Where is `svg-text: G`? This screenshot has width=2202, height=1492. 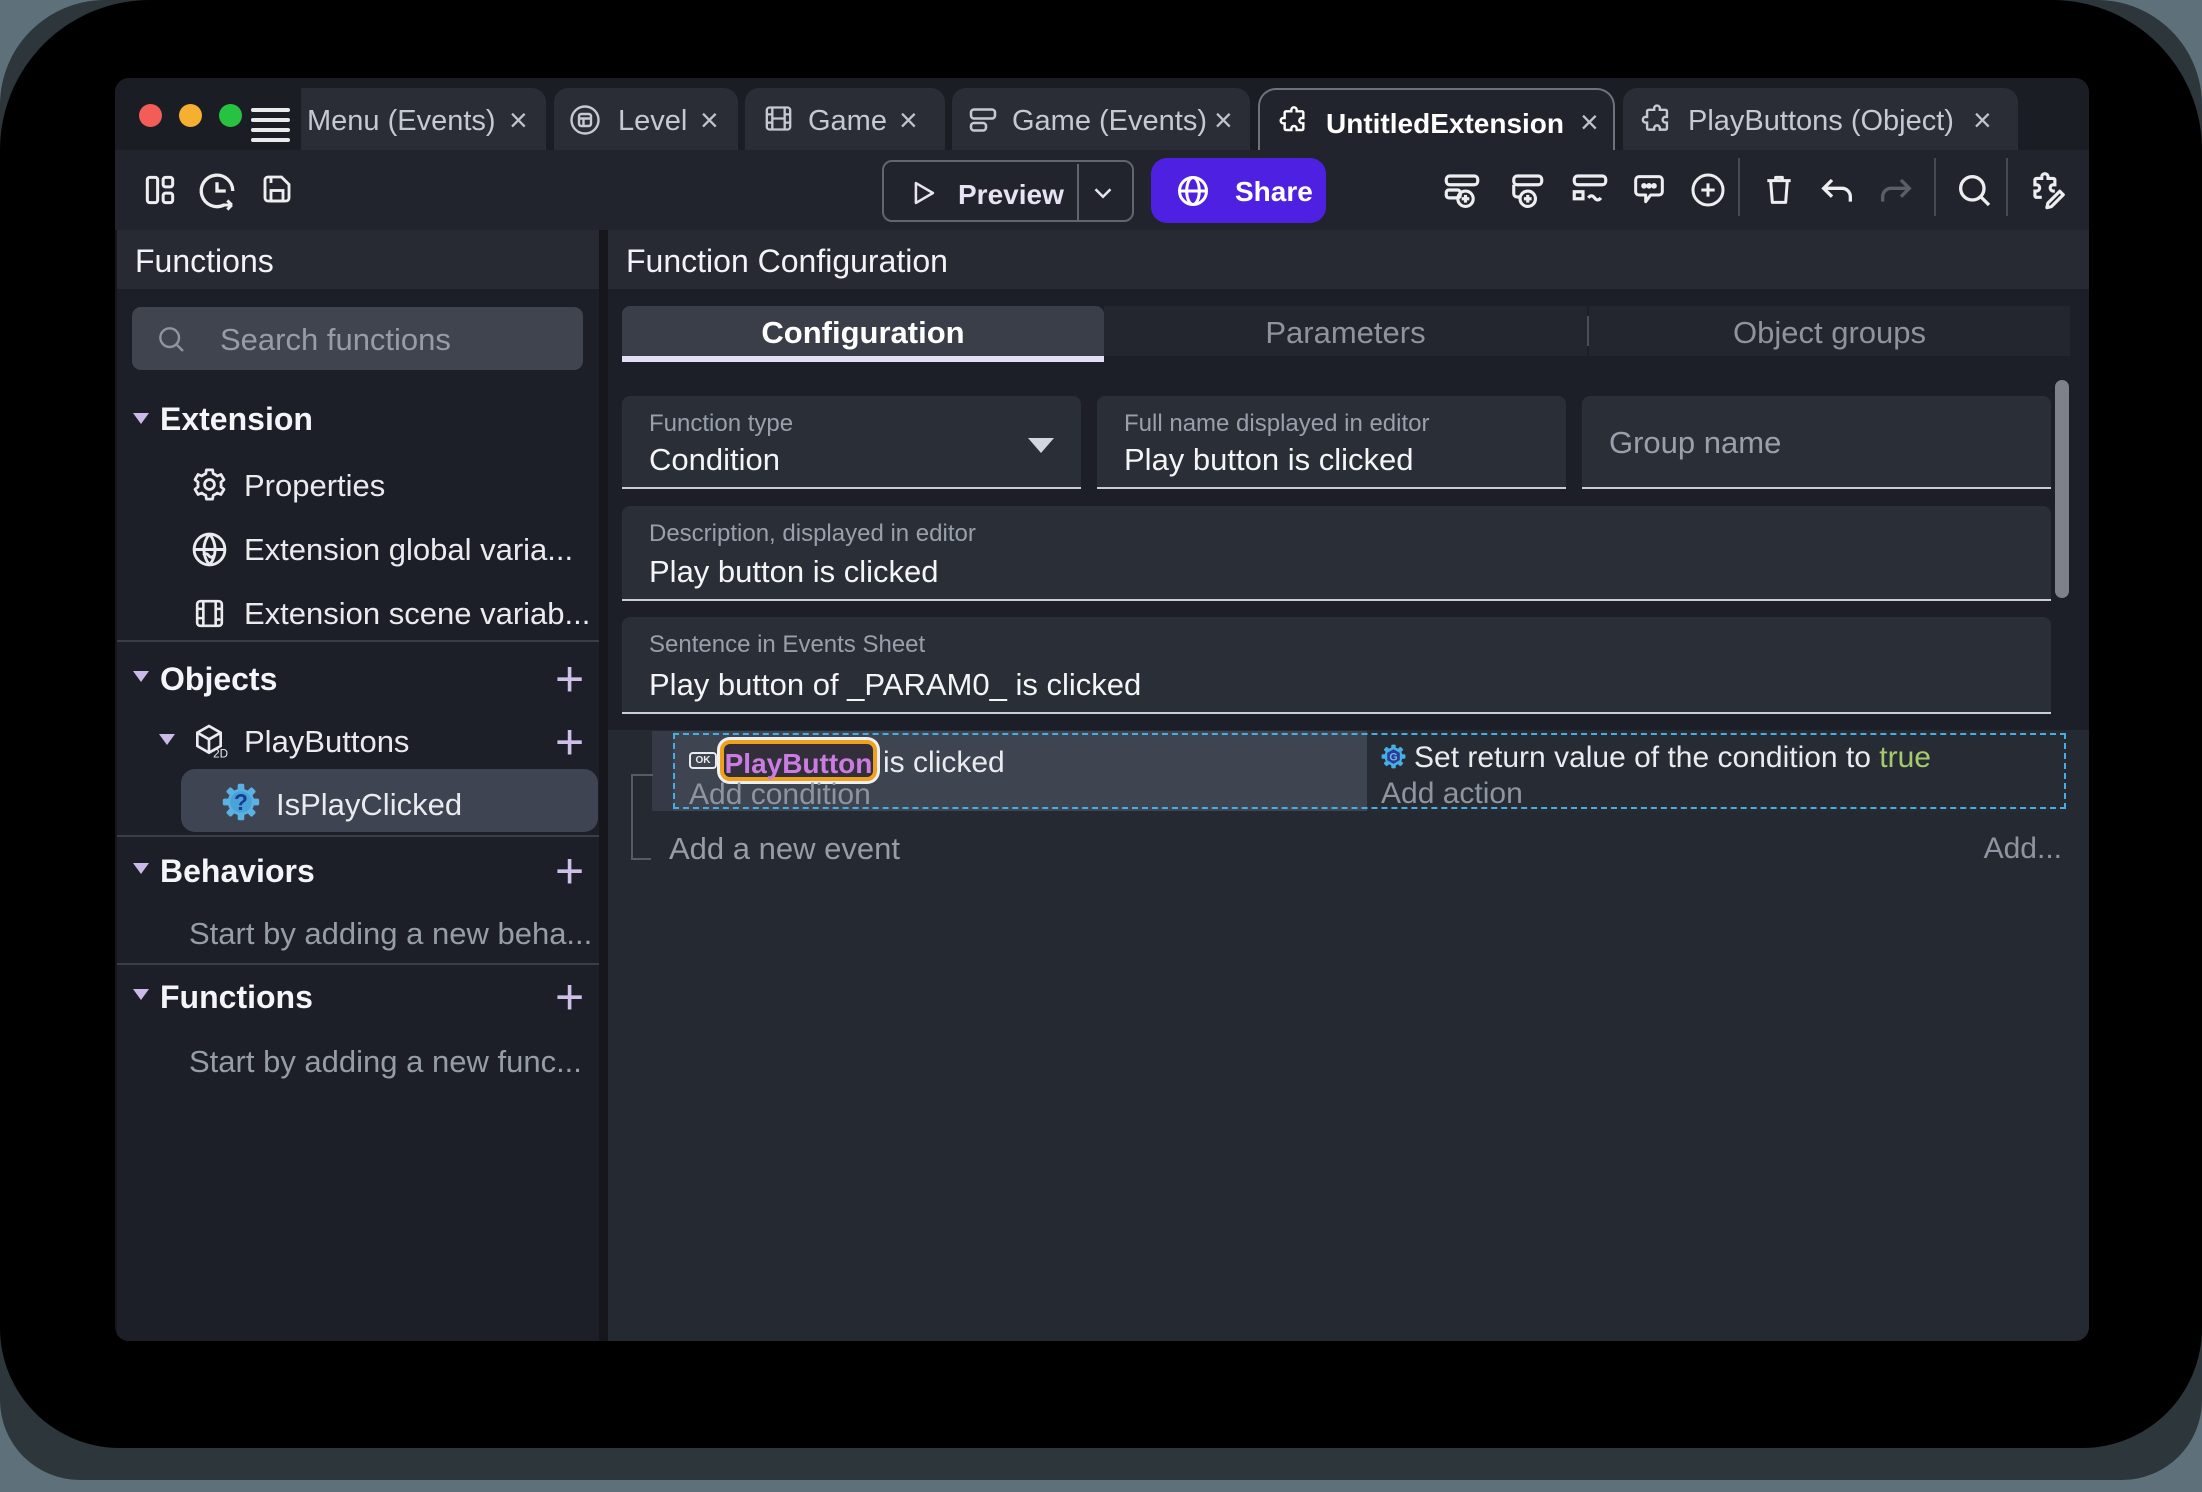 svg-text: G is located at coordinates (1393, 757).